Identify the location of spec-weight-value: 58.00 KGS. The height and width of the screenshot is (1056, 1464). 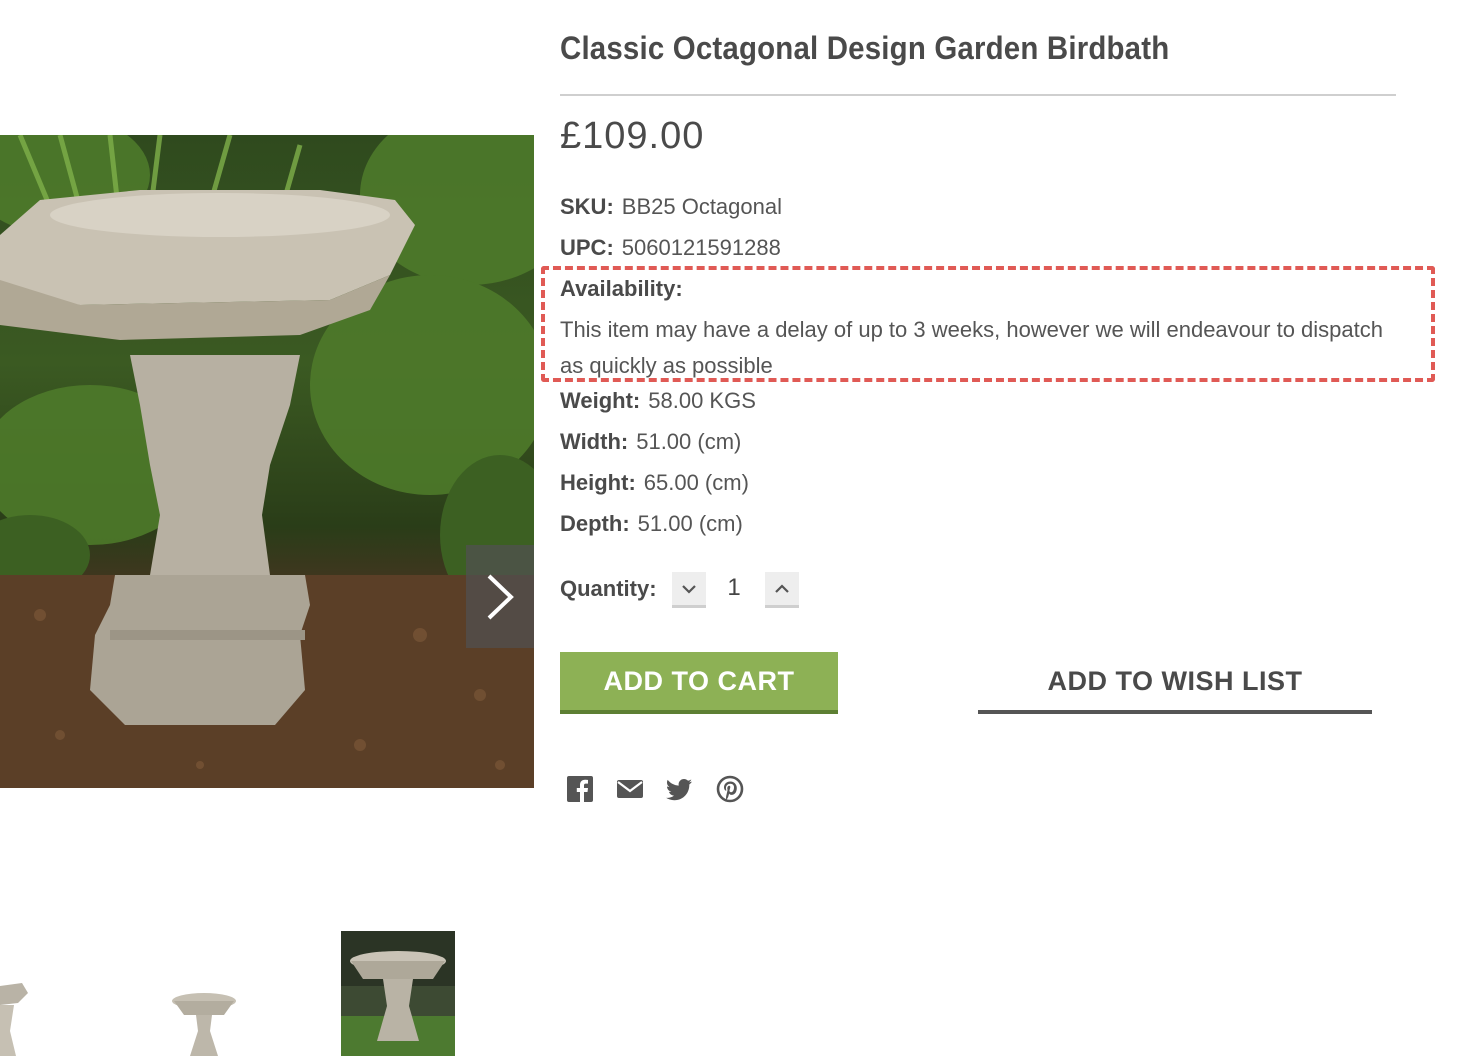
(702, 400).